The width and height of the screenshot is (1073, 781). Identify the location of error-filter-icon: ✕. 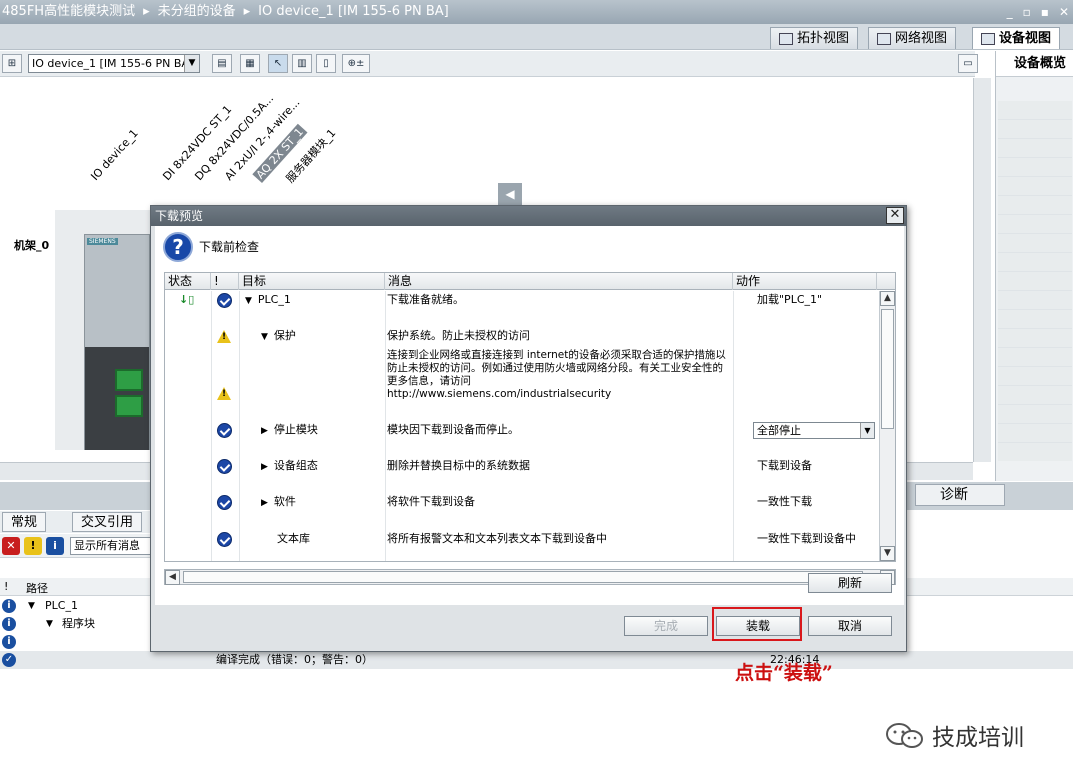
(11, 546).